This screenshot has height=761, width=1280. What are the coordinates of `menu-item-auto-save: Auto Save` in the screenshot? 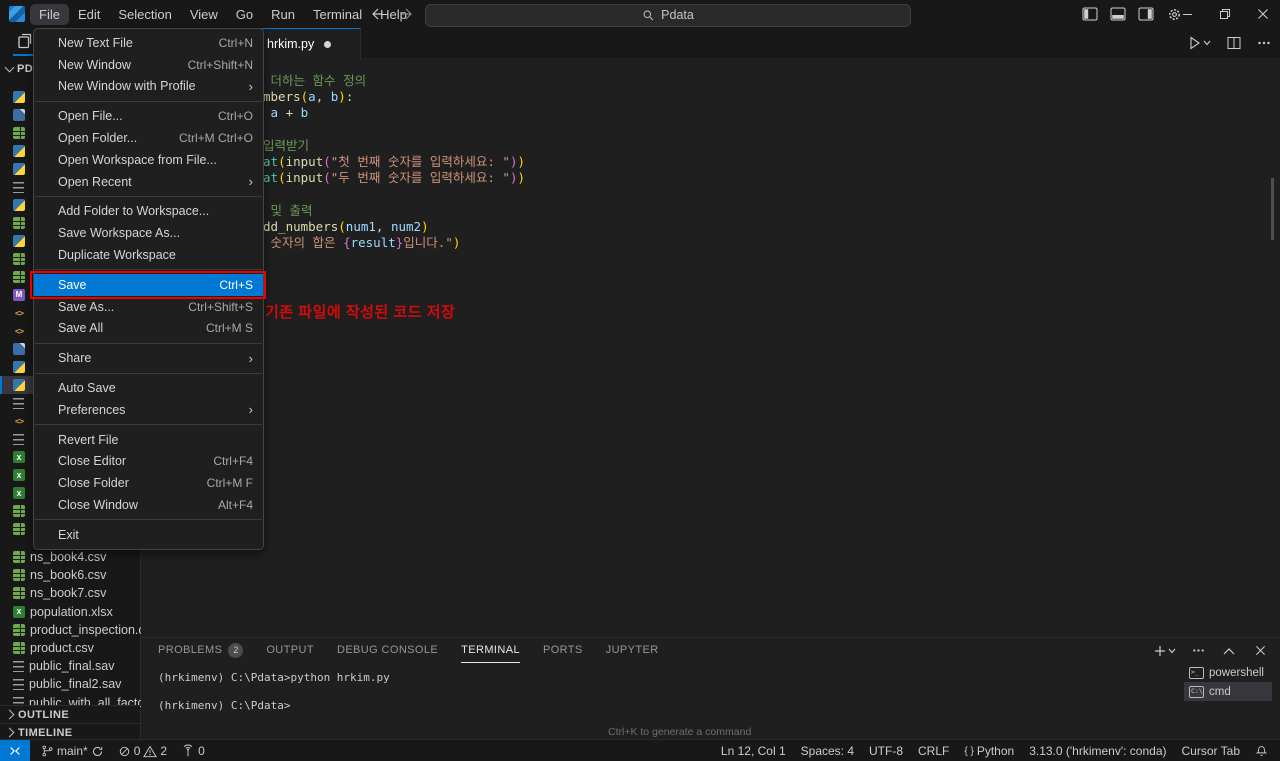 It's located at (148, 388).